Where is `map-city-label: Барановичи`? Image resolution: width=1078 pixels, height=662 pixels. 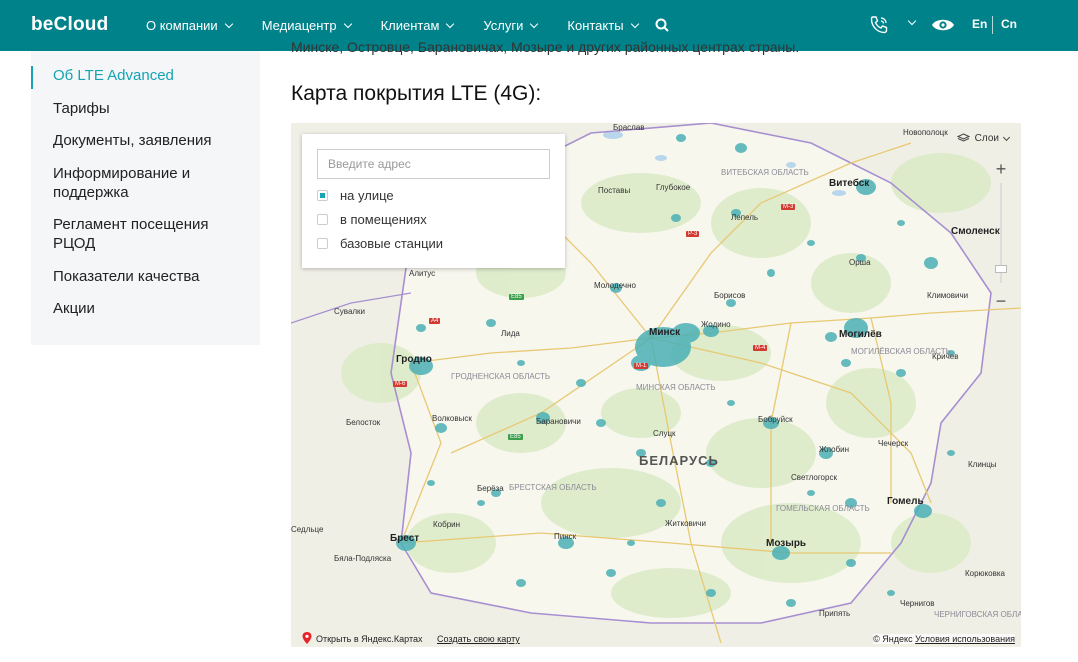
map-city-label: Барановичи is located at coordinates (558, 421).